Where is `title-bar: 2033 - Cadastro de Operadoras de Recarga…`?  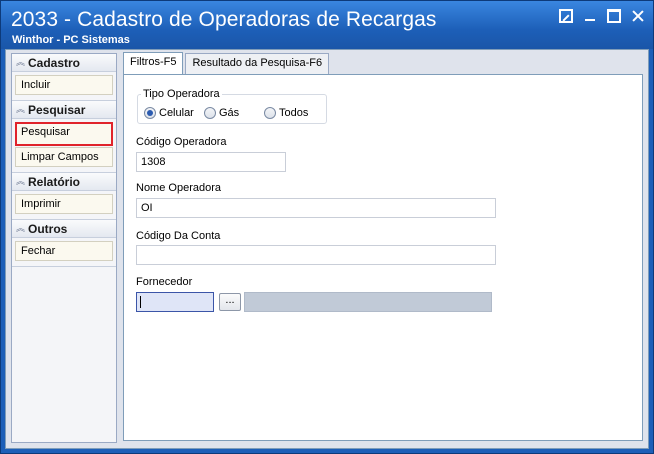
title-bar: 2033 - Cadastro de Operadoras de Recarga… is located at coordinates (327, 25).